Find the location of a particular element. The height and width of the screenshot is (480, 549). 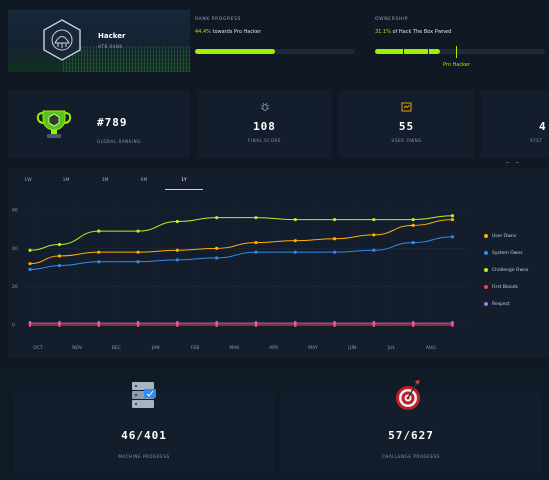

x-tick-label: OCT is located at coordinates (38, 348).